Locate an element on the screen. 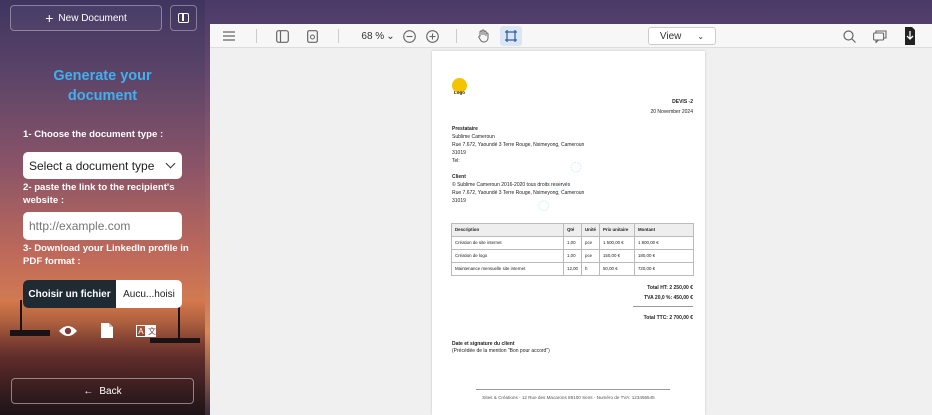 The height and width of the screenshot is (415, 932). document-type-select: Select a document type is located at coordinates (102, 165).